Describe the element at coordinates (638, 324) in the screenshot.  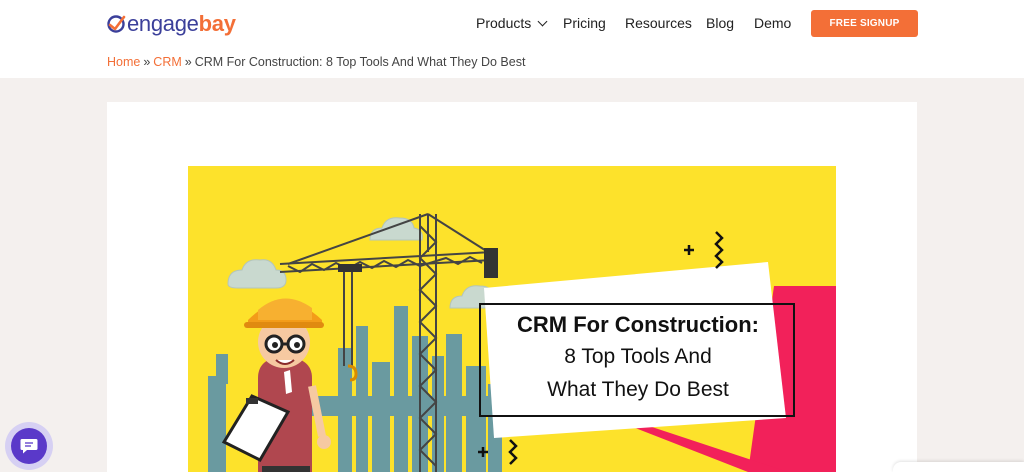
I see `hero-title-line1: CRM For Construction:` at that location.